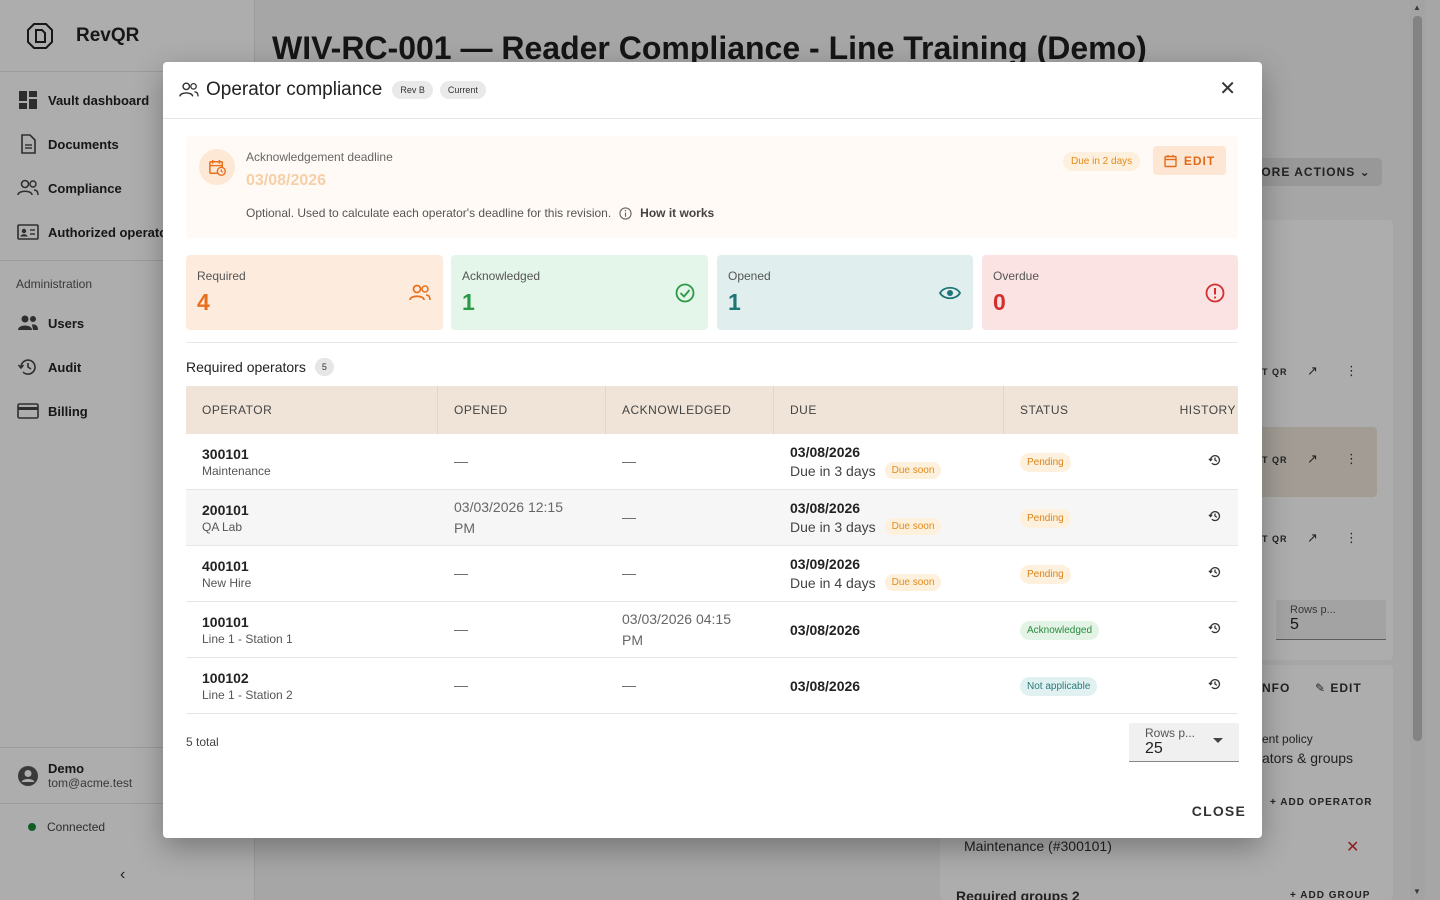  Describe the element at coordinates (312, 630) in the screenshot. I see `operator-cell: 100101 Line 1 - Station 1` at that location.